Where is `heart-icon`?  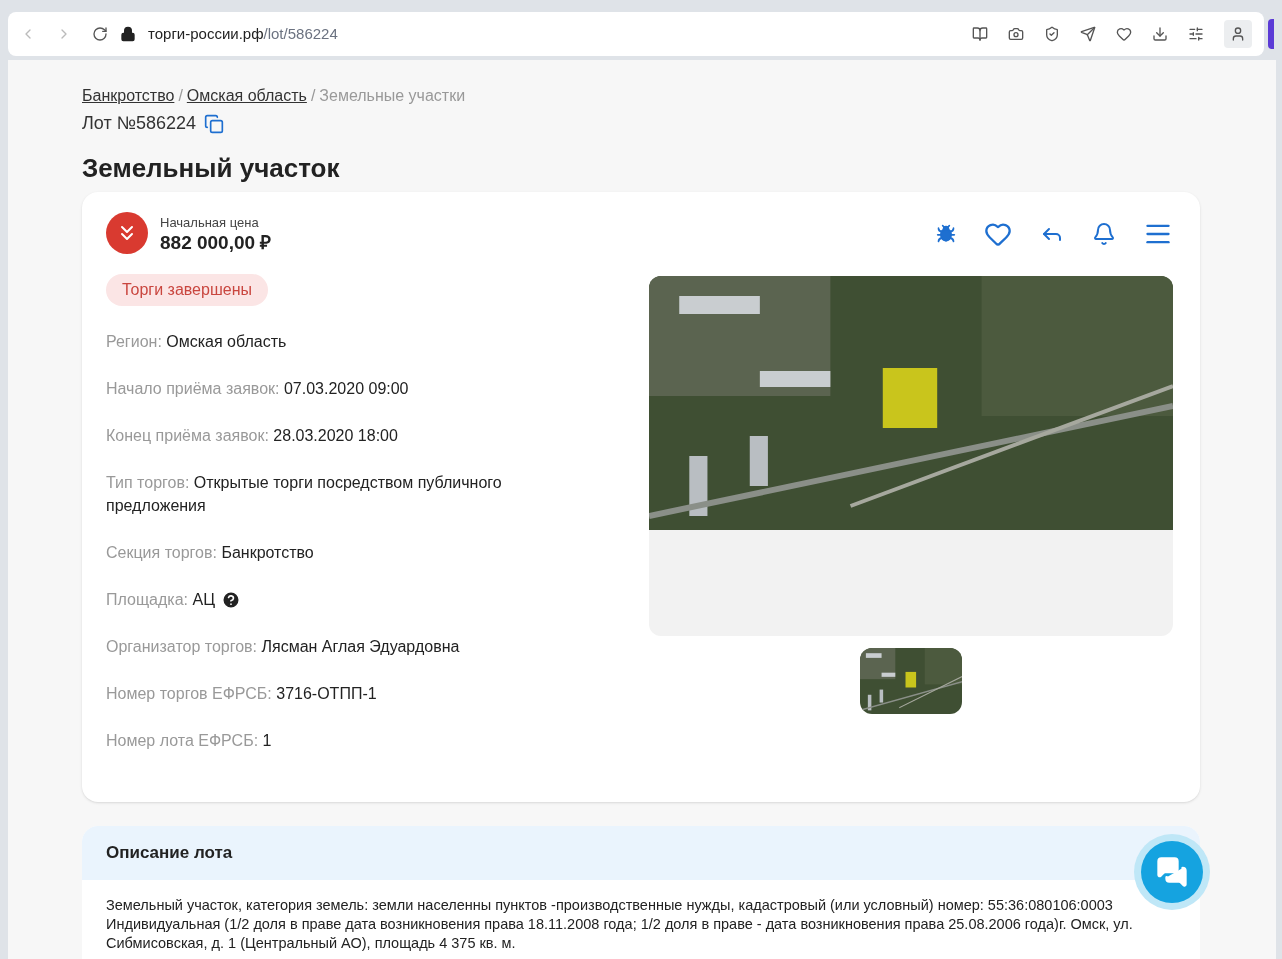
heart-icon is located at coordinates (1124, 34).